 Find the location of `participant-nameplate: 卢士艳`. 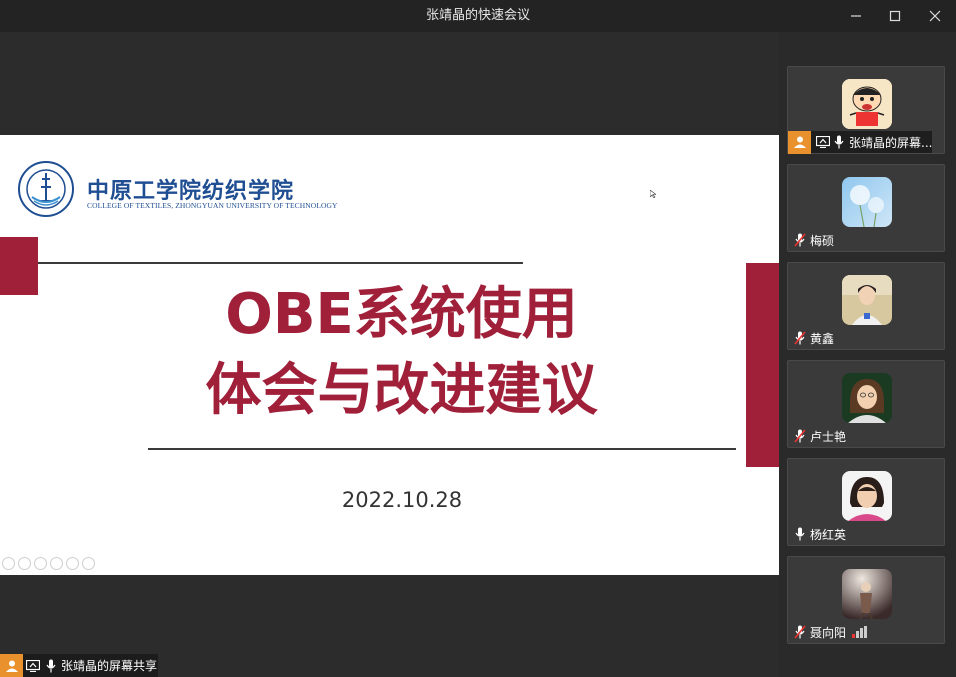

participant-nameplate: 卢士艳 is located at coordinates (817, 436).